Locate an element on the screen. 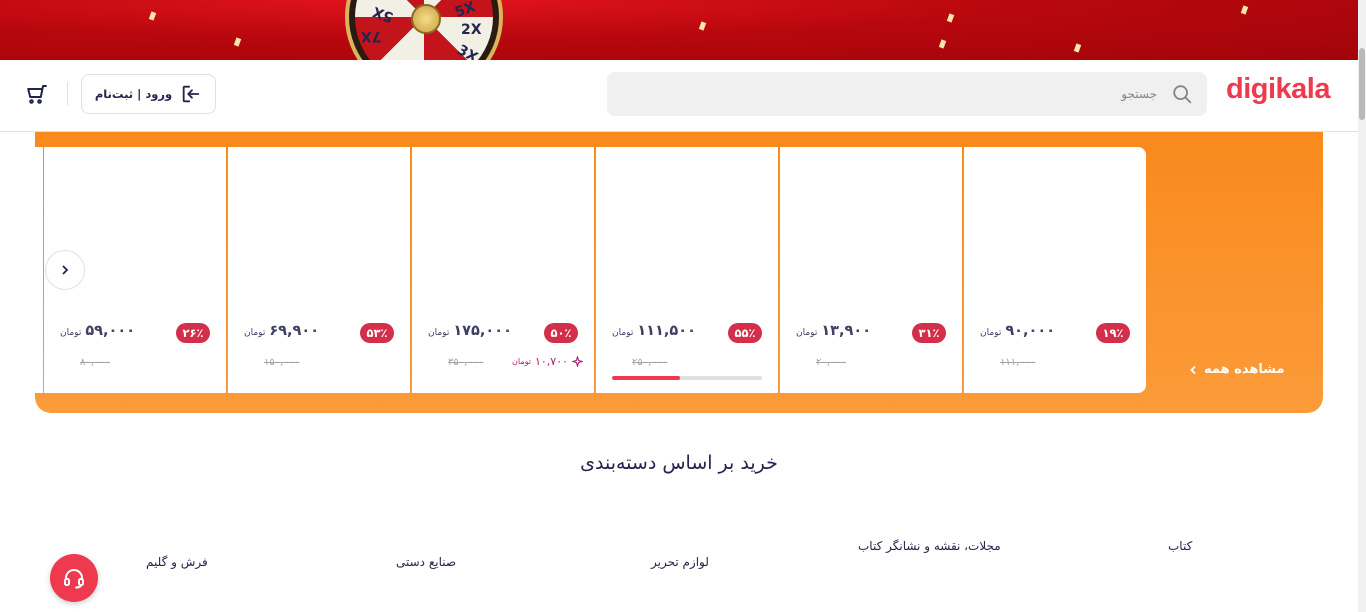  product-price: ۱۳,۹۰۰ is located at coordinates (846, 331).